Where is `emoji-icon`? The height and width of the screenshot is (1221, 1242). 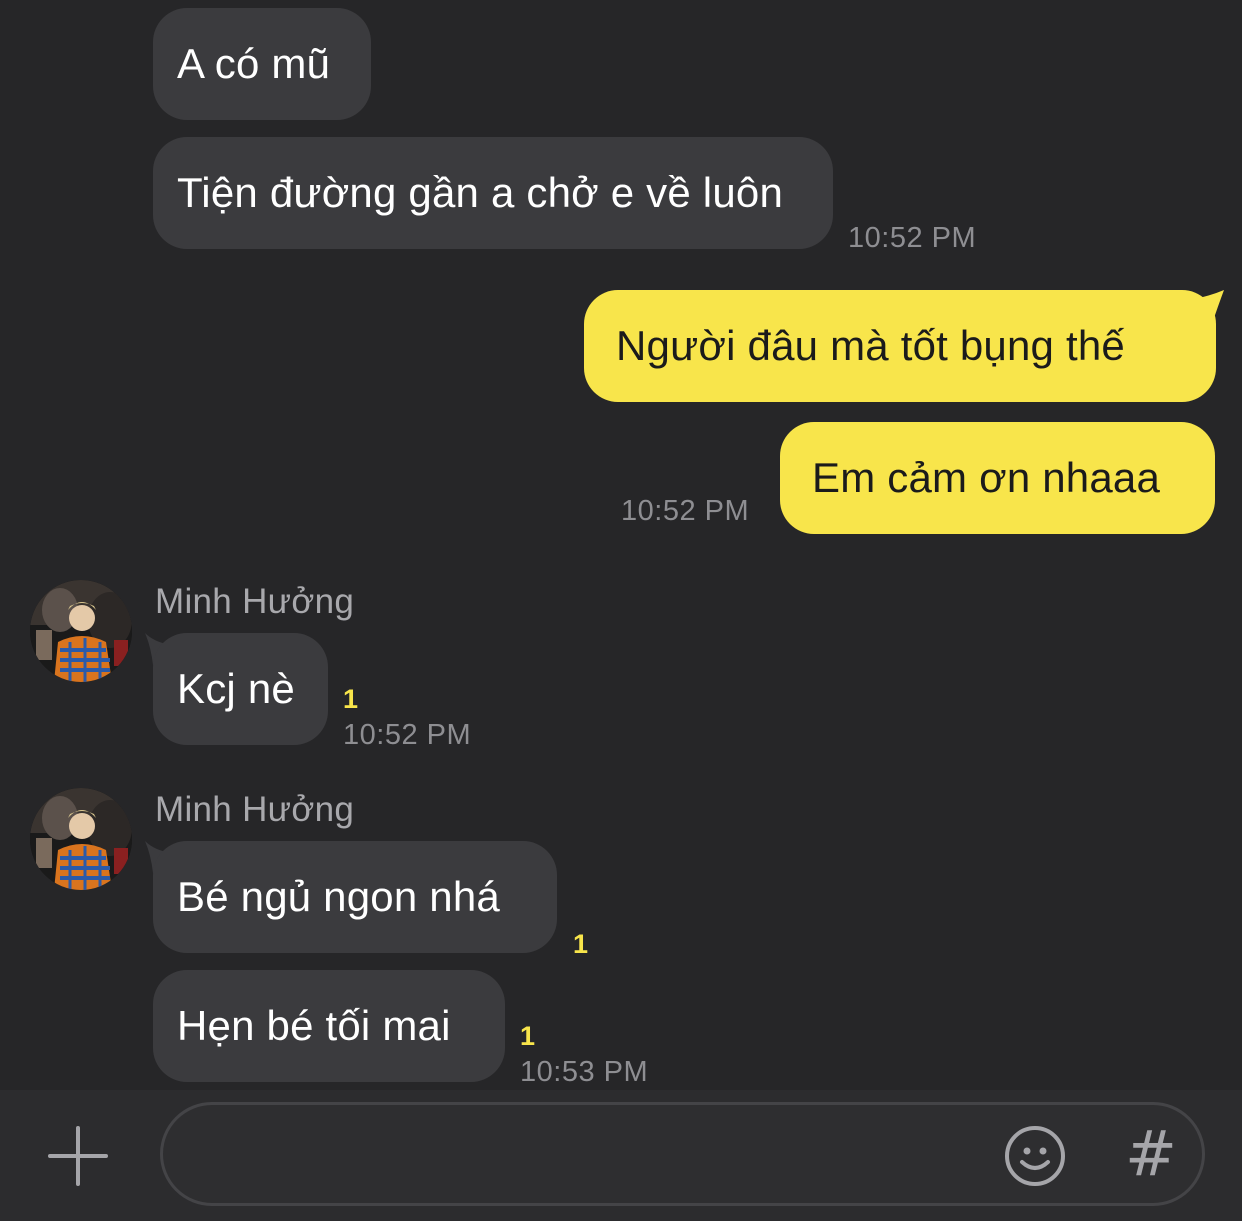 emoji-icon is located at coordinates (1035, 1156).